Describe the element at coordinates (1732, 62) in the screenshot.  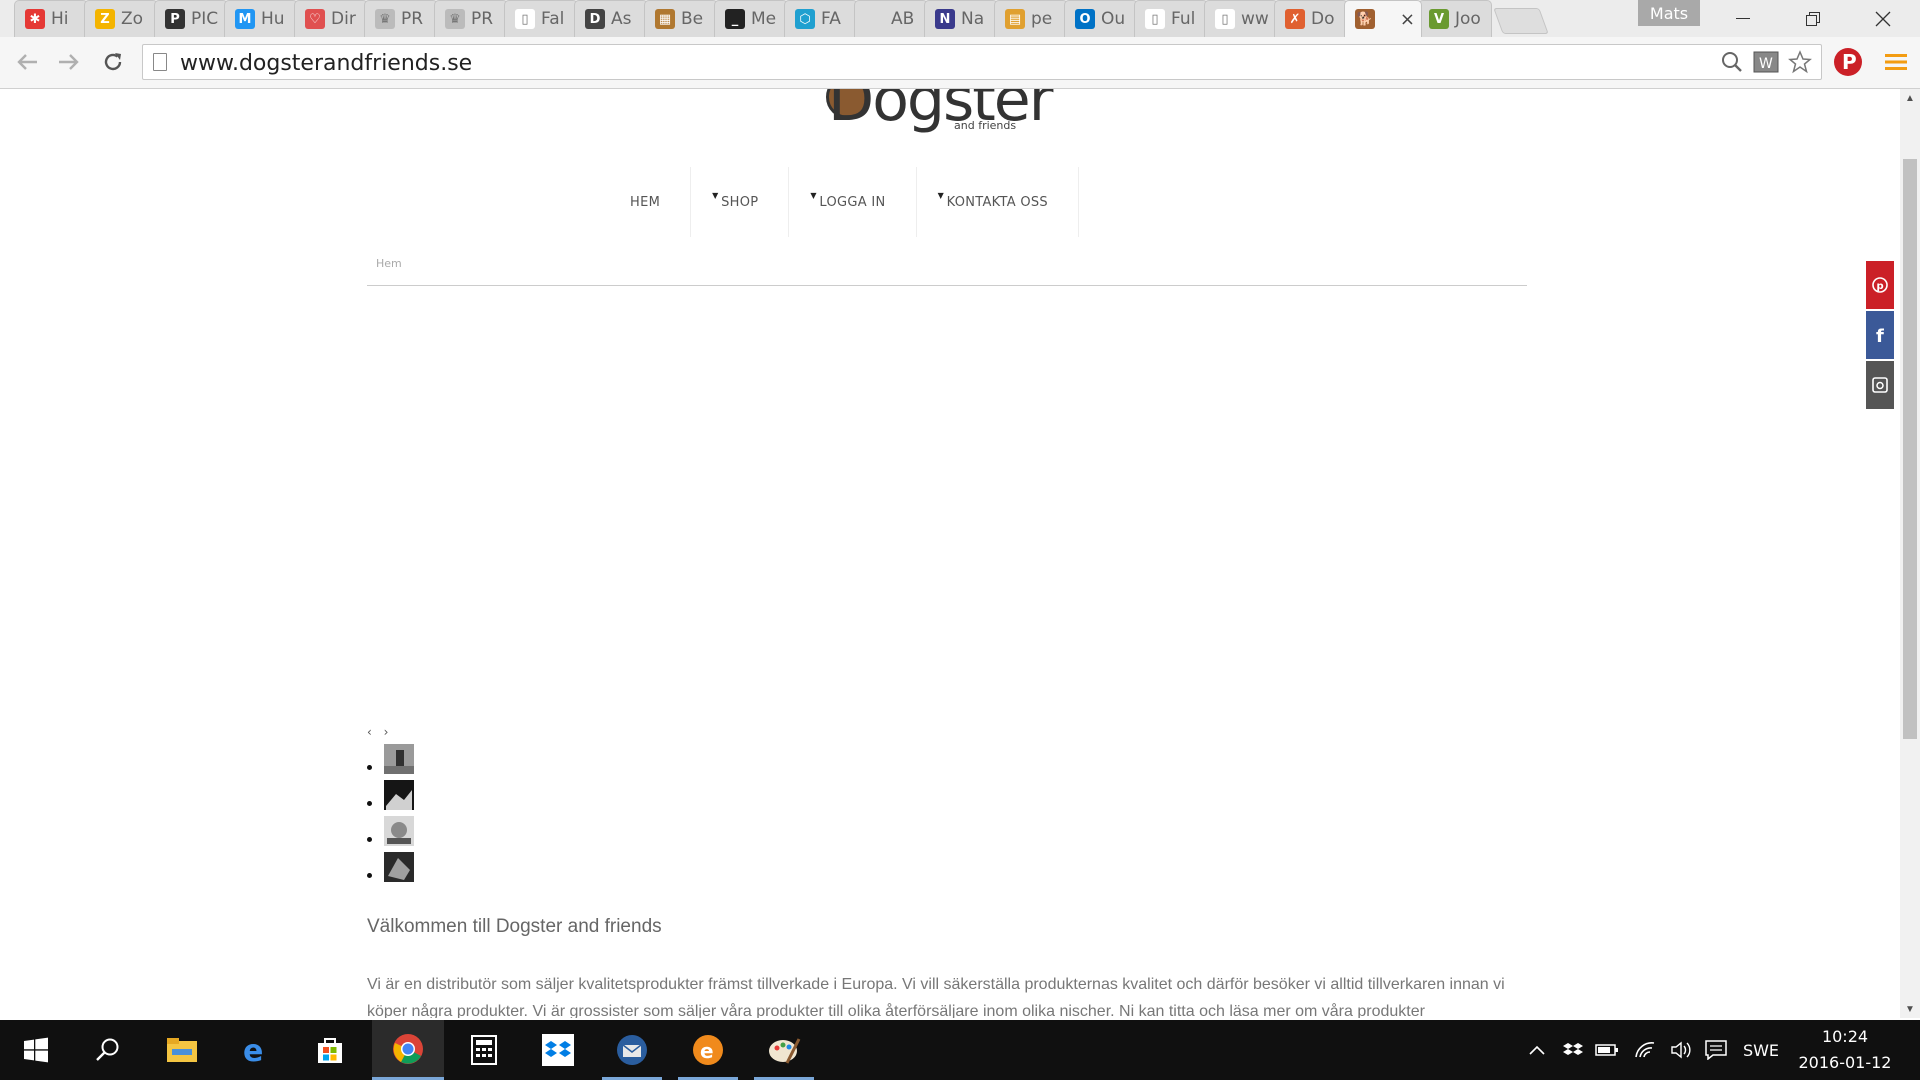
I see `zoom-icon` at that location.